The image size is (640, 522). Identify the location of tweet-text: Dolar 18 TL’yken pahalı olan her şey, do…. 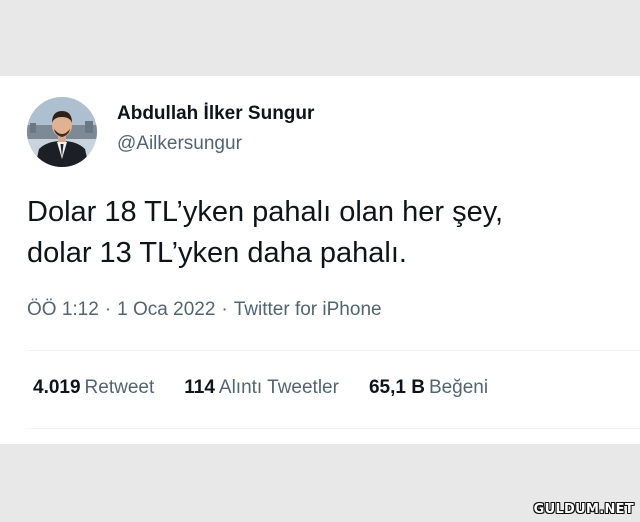
(322, 233).